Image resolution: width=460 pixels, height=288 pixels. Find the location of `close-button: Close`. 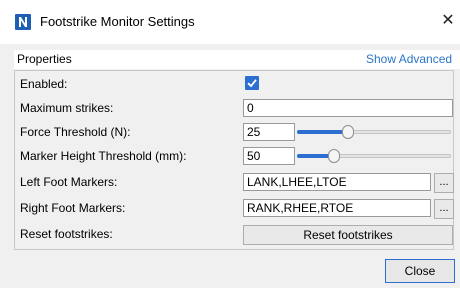

close-button: Close is located at coordinates (420, 271).